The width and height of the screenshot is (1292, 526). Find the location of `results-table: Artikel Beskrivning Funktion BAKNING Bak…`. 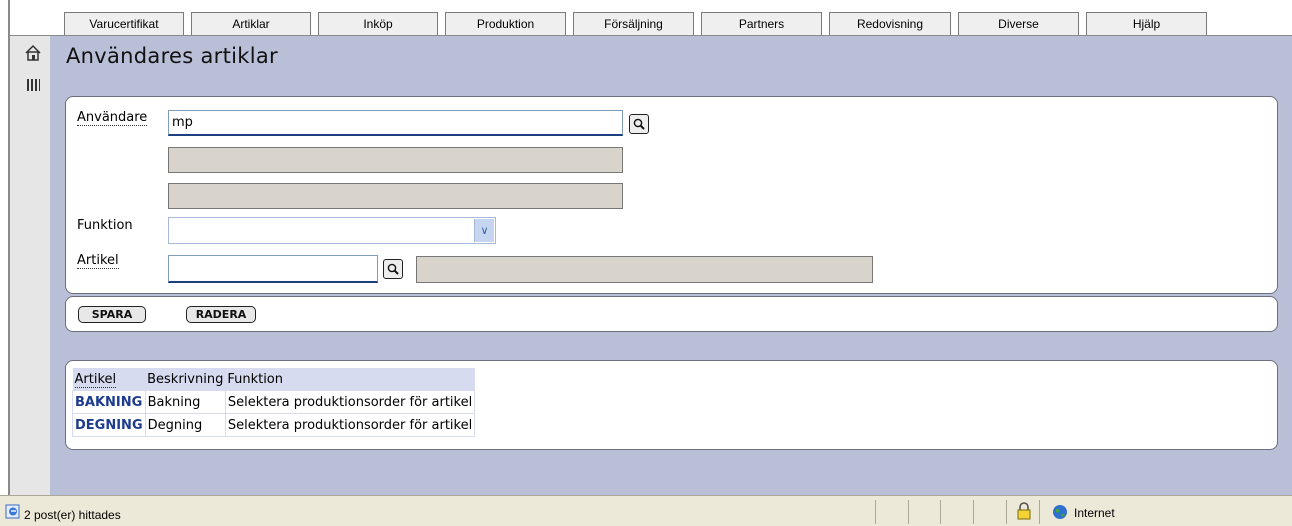

results-table: Artikel Beskrivning Funktion BAKNING Bak… is located at coordinates (274, 402).